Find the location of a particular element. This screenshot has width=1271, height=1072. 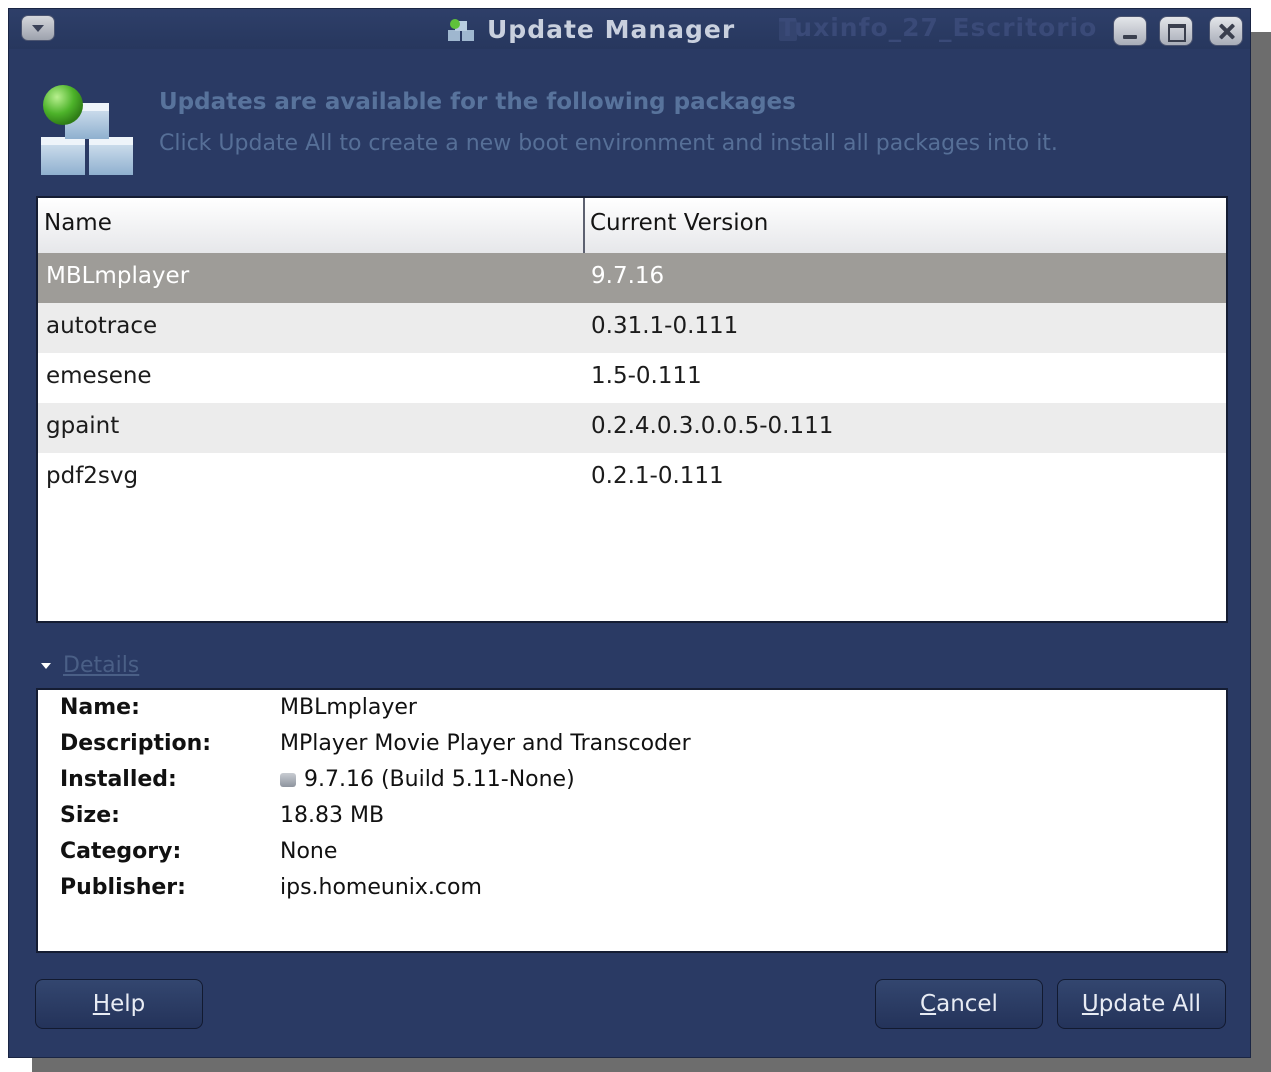

package-icon is located at coordinates (461, 30).